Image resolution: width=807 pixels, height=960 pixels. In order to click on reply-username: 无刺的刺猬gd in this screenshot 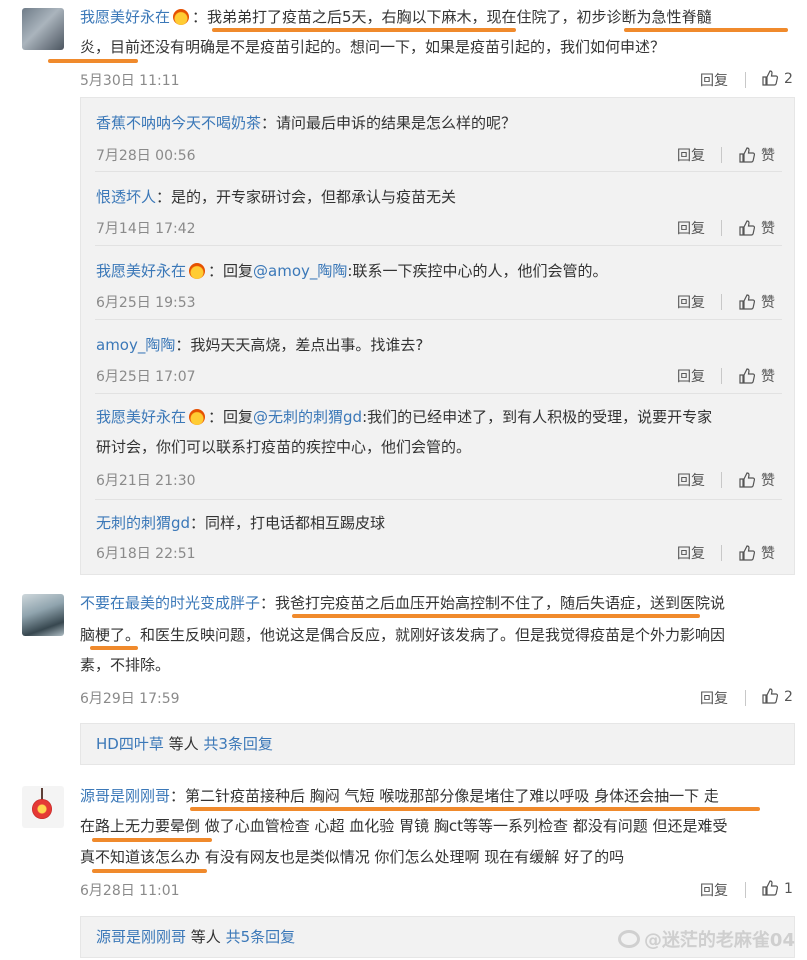, I will do `click(143, 523)`.